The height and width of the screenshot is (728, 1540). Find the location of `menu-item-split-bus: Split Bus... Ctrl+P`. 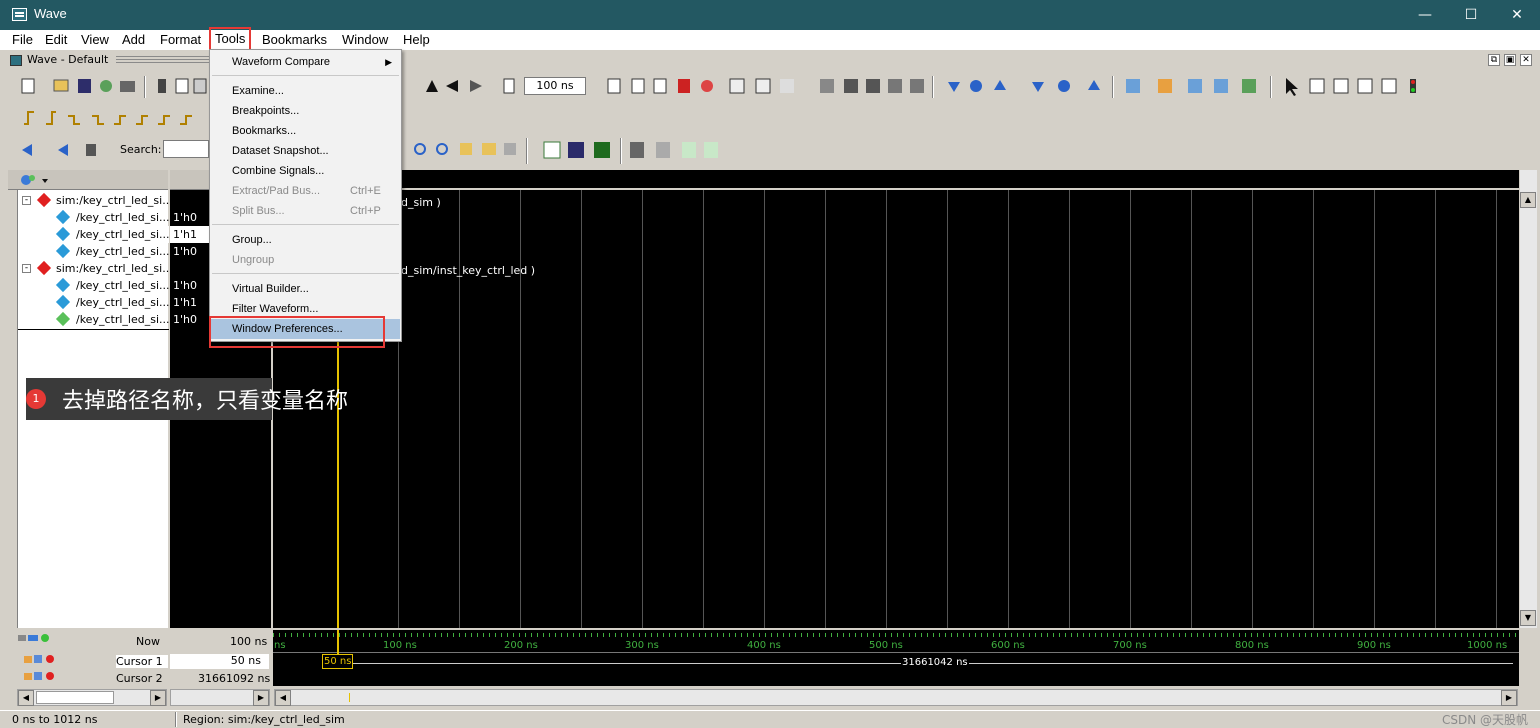

menu-item-split-bus: Split Bus... Ctrl+P is located at coordinates (305, 211).